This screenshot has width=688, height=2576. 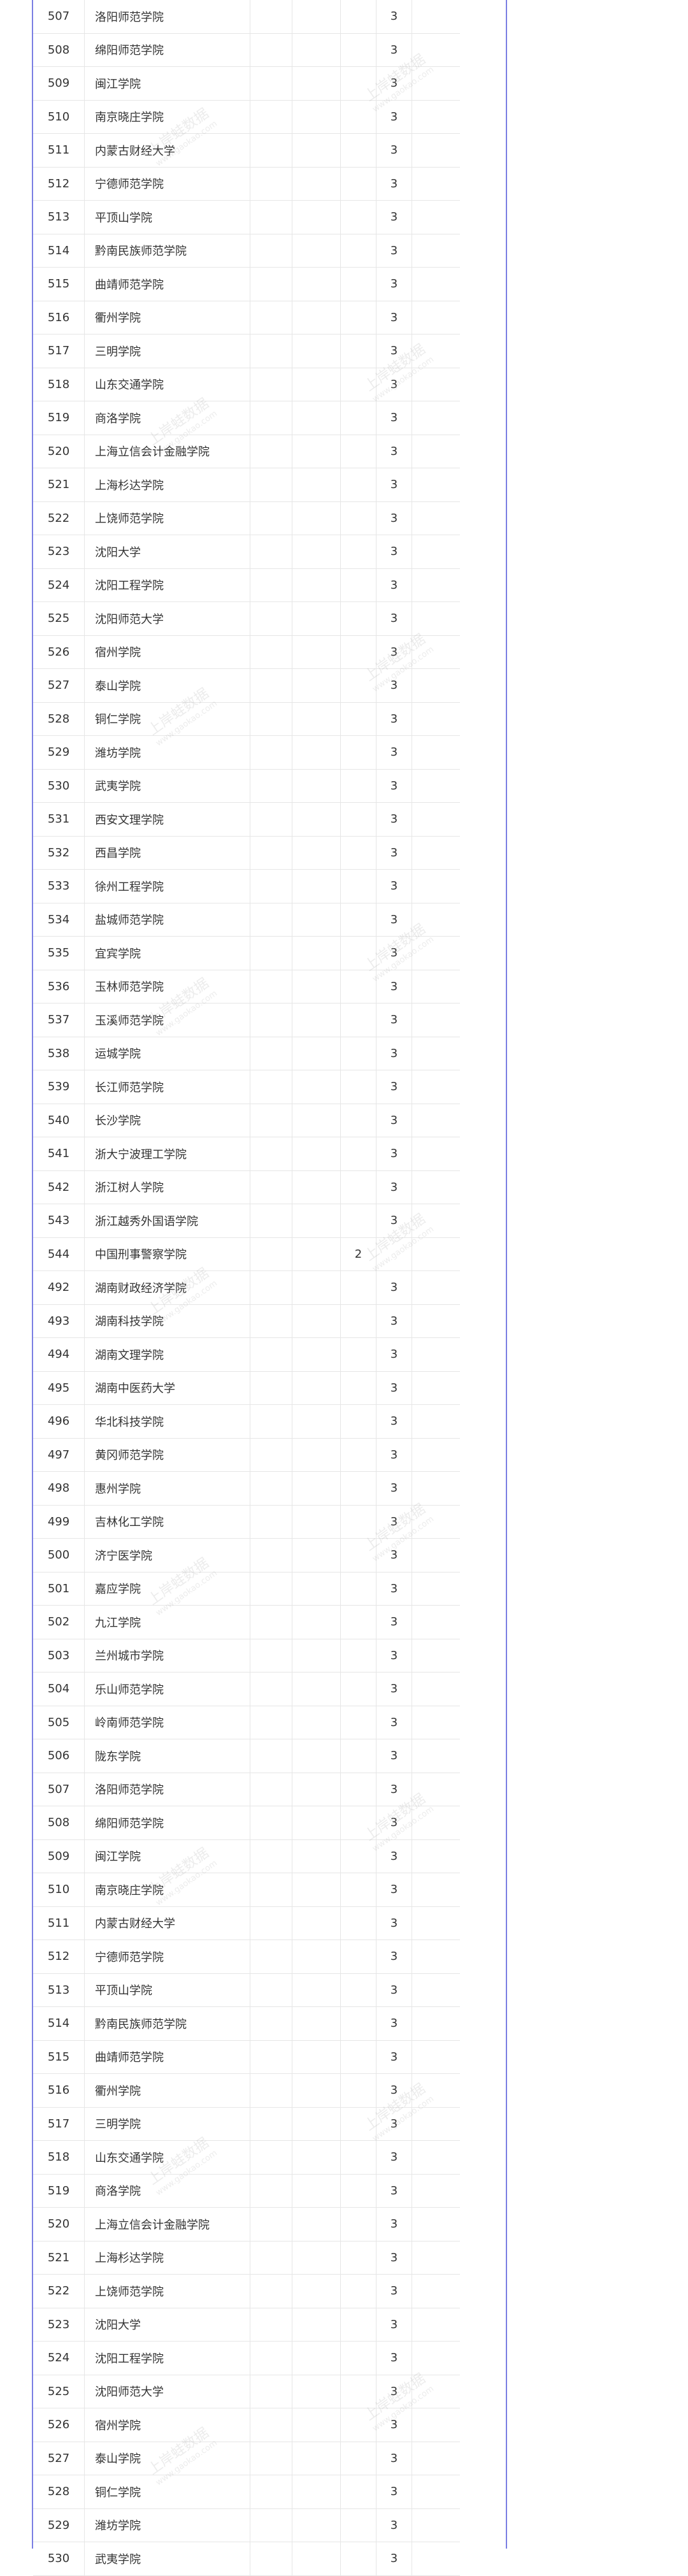 I want to click on table-row: 514 黔南民族师范学院 3, so click(x=246, y=251).